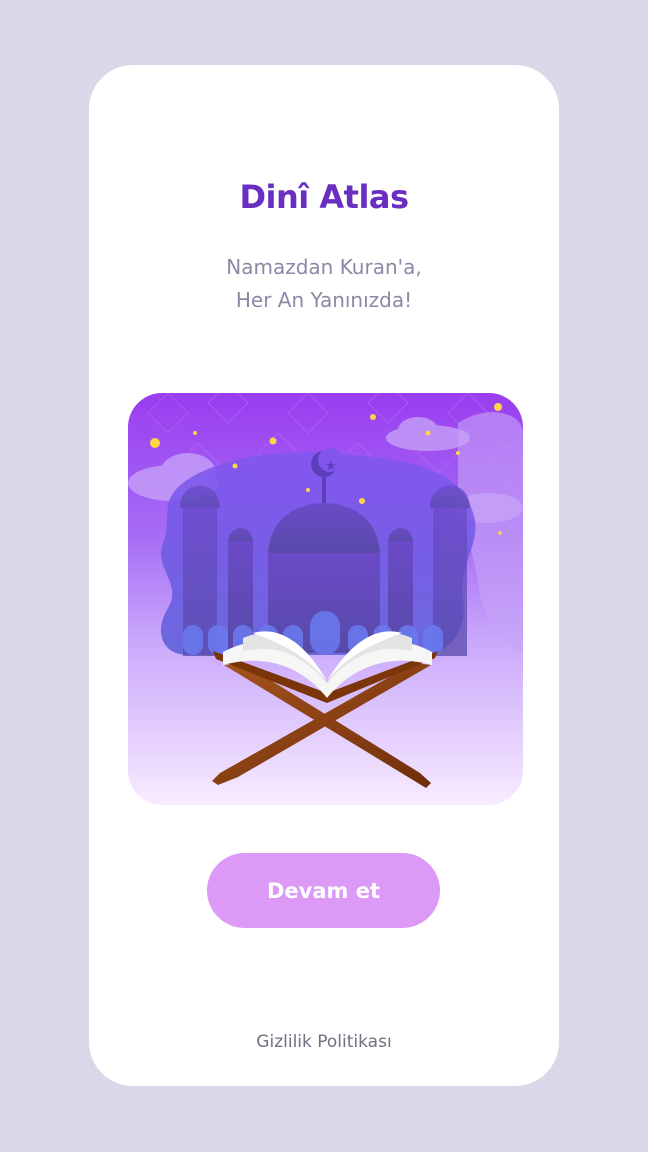 The width and height of the screenshot is (648, 1152). What do you see at coordinates (323, 890) in the screenshot?
I see `continue-button: Devam et` at bounding box center [323, 890].